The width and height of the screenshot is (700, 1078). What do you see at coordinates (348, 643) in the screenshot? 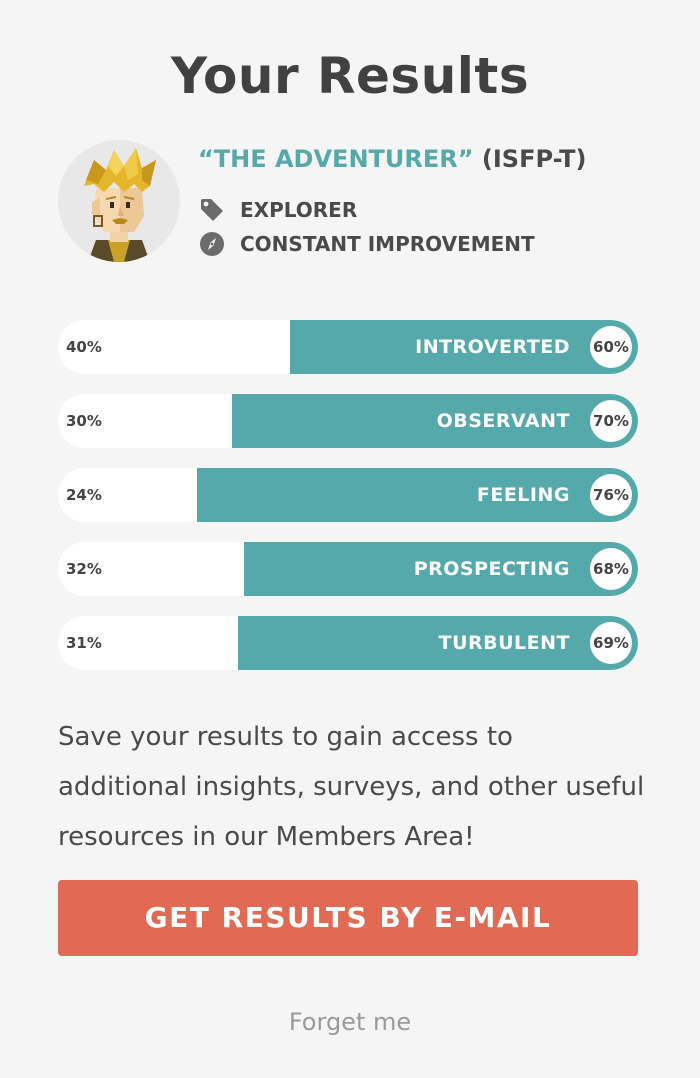
I see `trait-bar-turbulent: 31% TURBULENT 69%` at bounding box center [348, 643].